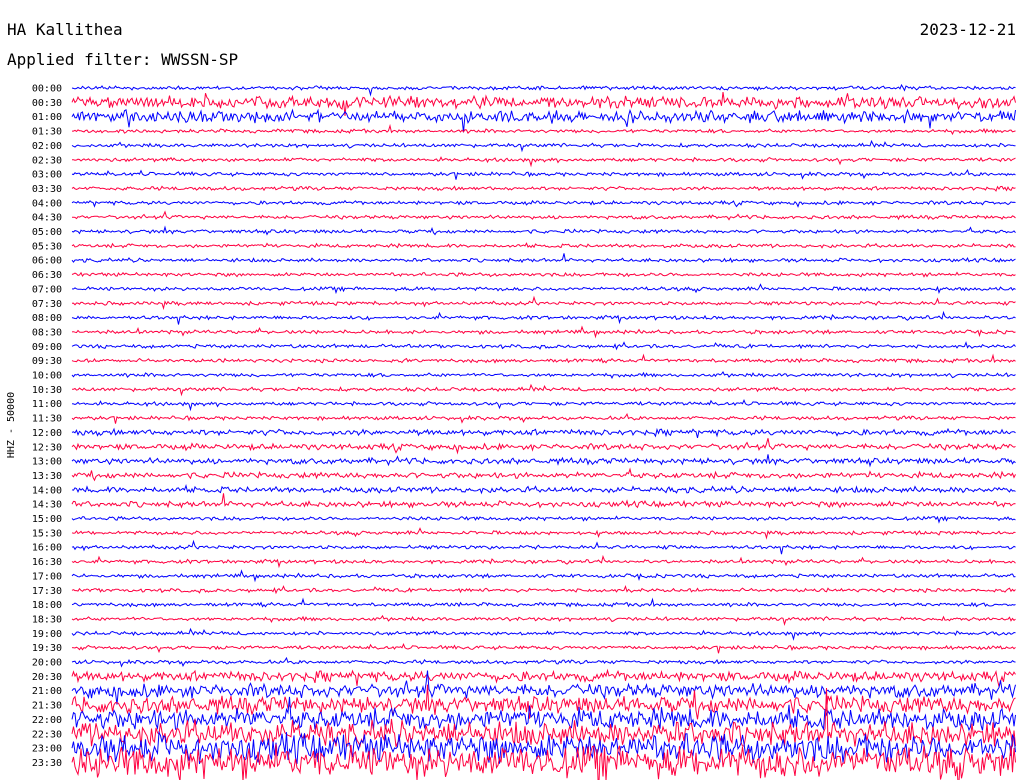 The image size is (1024, 780). I want to click on time-tick-label: 19:00, so click(47, 634).